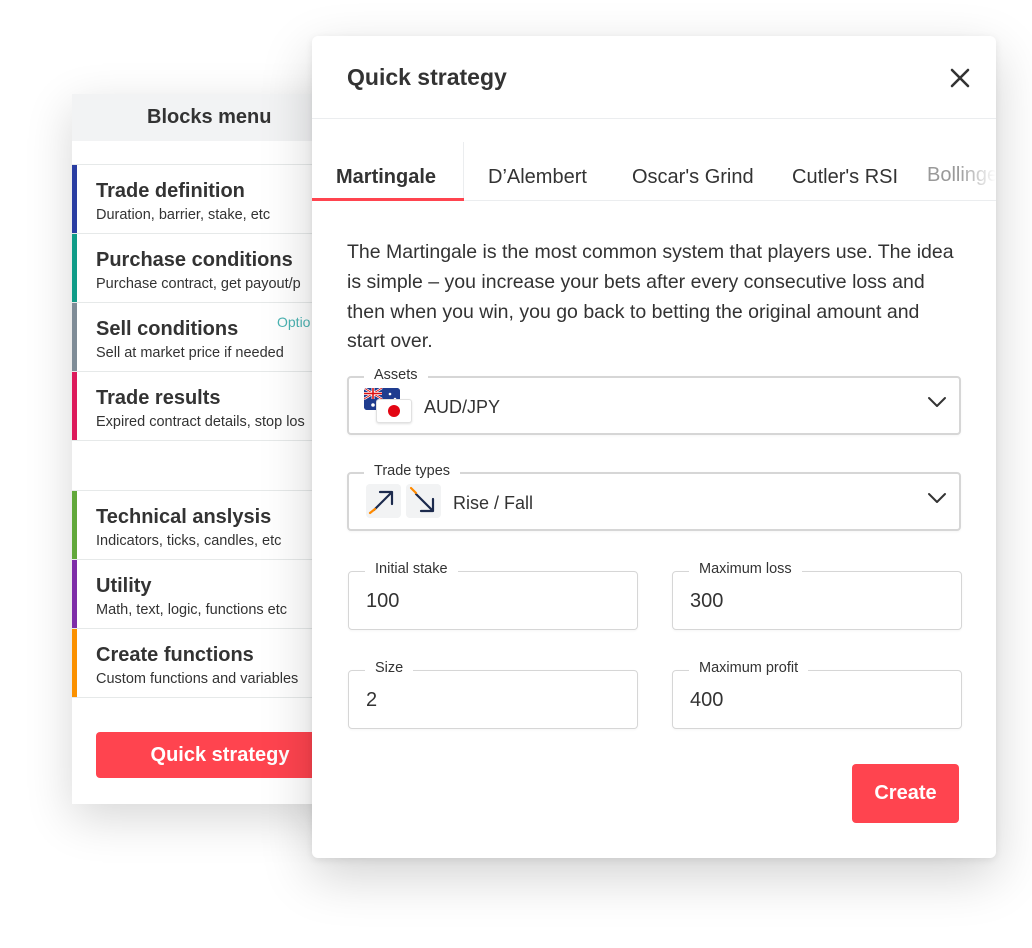 This screenshot has height=948, width=1032. What do you see at coordinates (845, 177) in the screenshot?
I see `tab-cutlers-rsi: Cutler's RSI` at bounding box center [845, 177].